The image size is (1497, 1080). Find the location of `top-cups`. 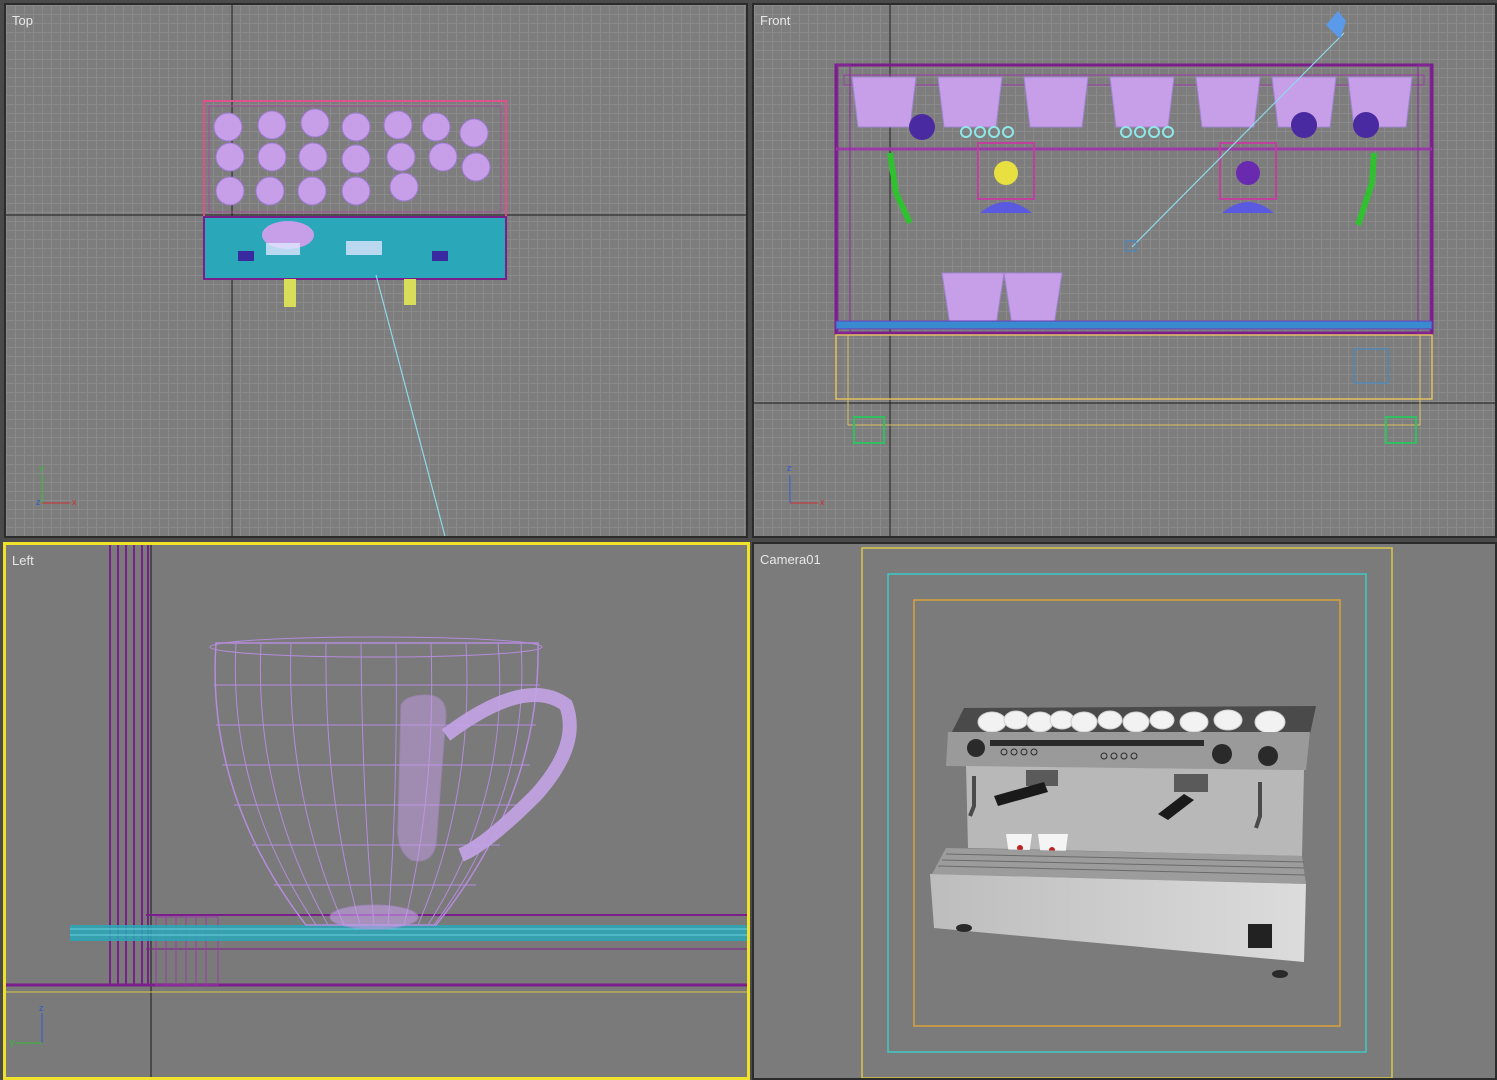

top-cups is located at coordinates (352, 157).